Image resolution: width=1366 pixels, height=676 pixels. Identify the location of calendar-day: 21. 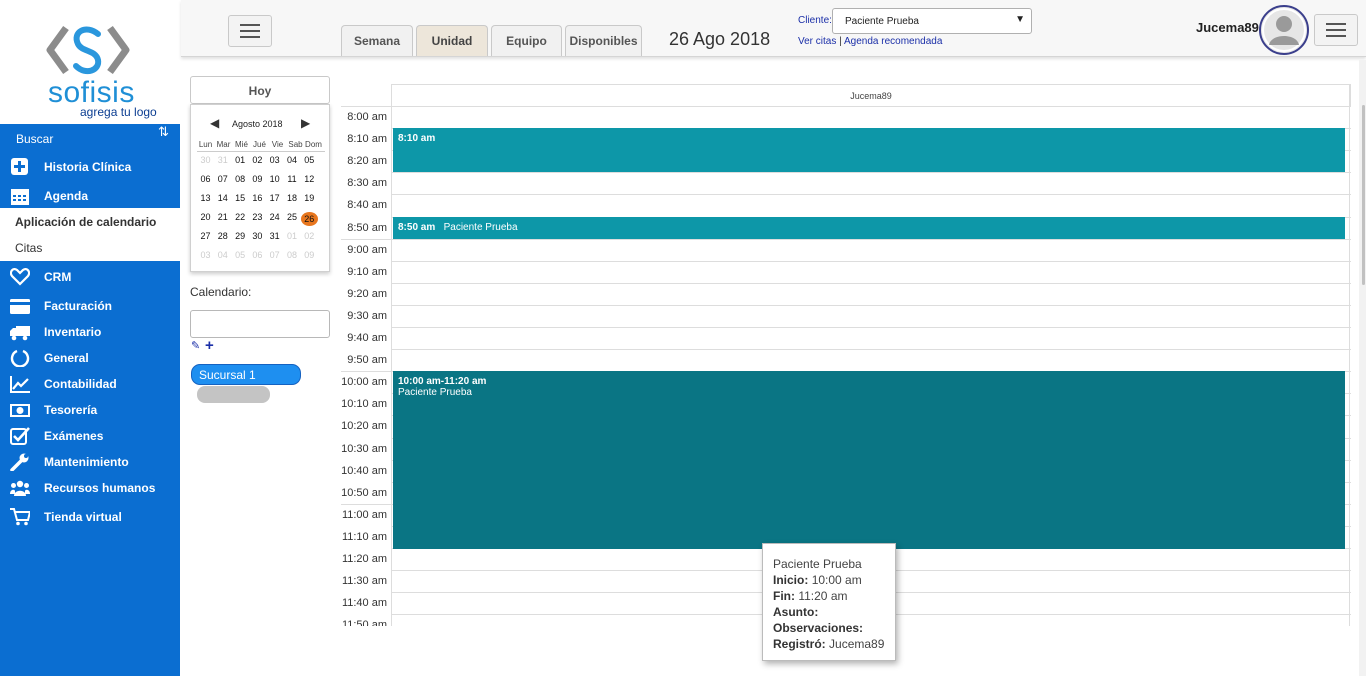
(222, 217).